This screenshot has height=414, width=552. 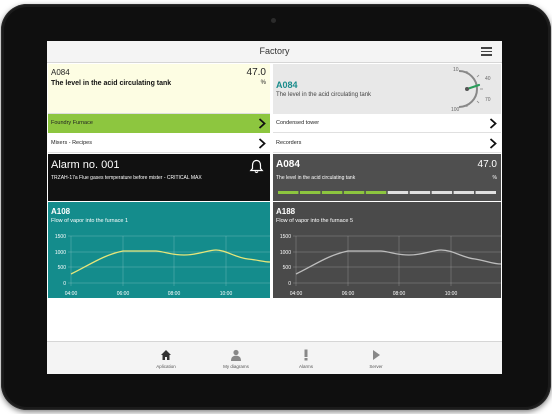 I want to click on level-progress-bar, so click(x=387, y=192).